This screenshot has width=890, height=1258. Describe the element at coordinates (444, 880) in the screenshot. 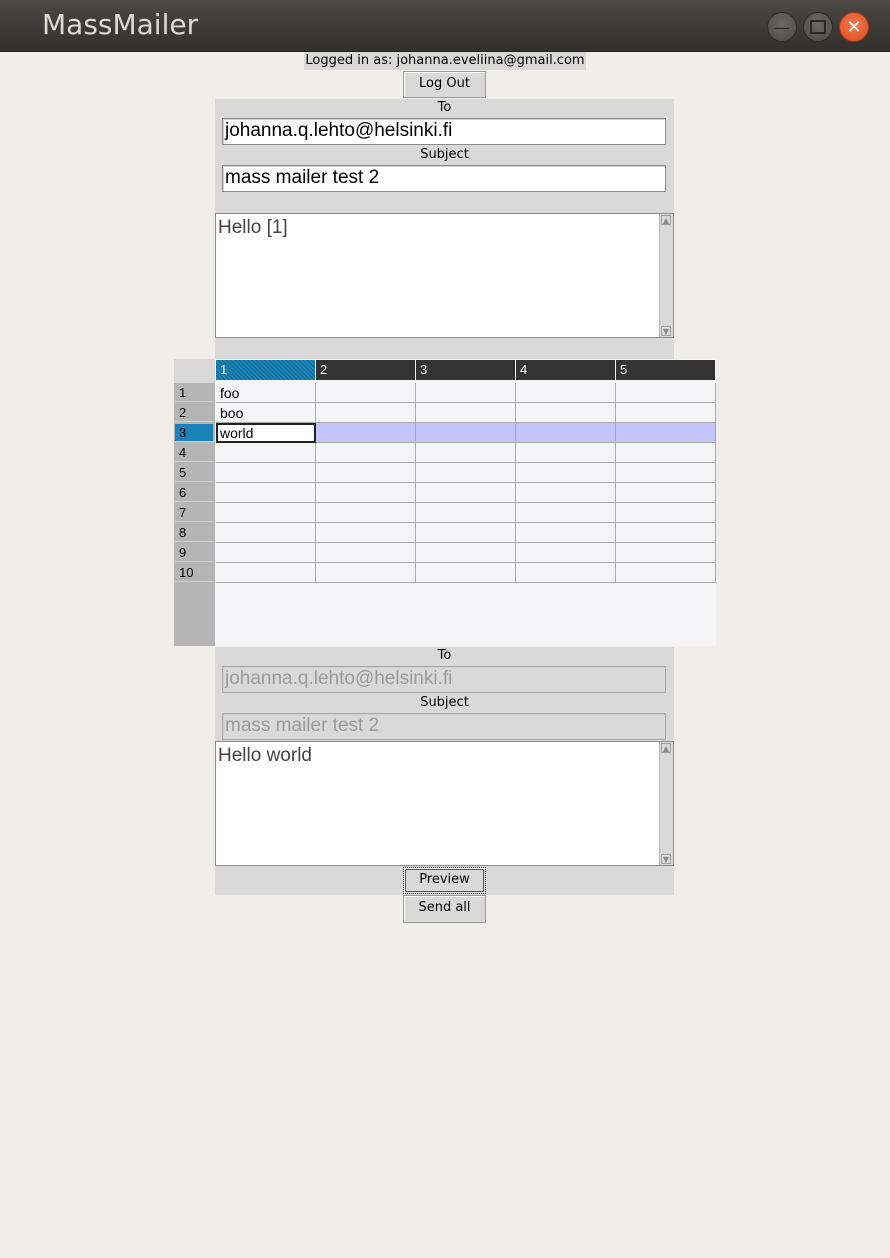

I see `preview-button: Preview` at that location.